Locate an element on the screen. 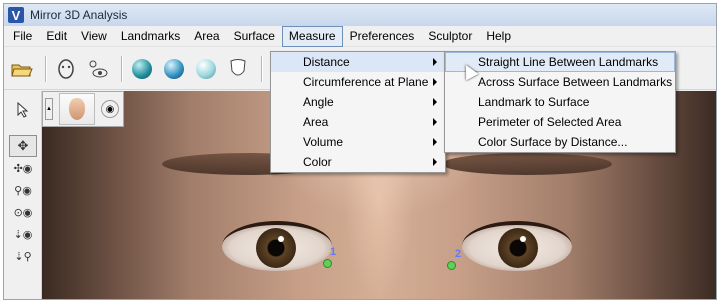 The image size is (719, 302). face-outline-button is located at coordinates (66, 69).